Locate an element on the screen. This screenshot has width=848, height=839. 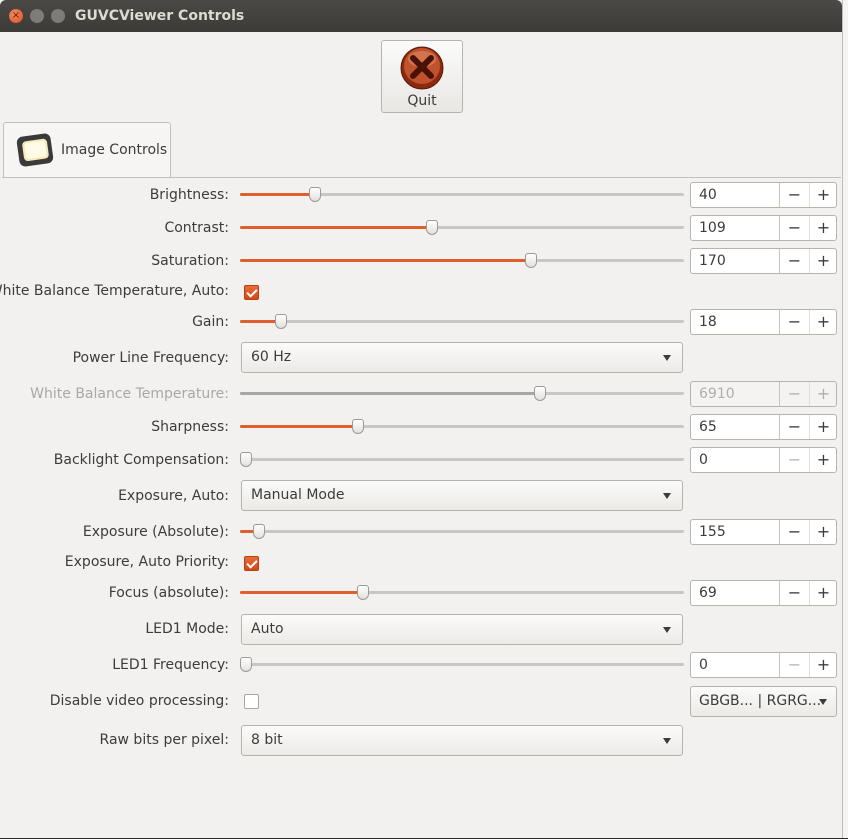
disable-video-checkbox is located at coordinates (251, 701).